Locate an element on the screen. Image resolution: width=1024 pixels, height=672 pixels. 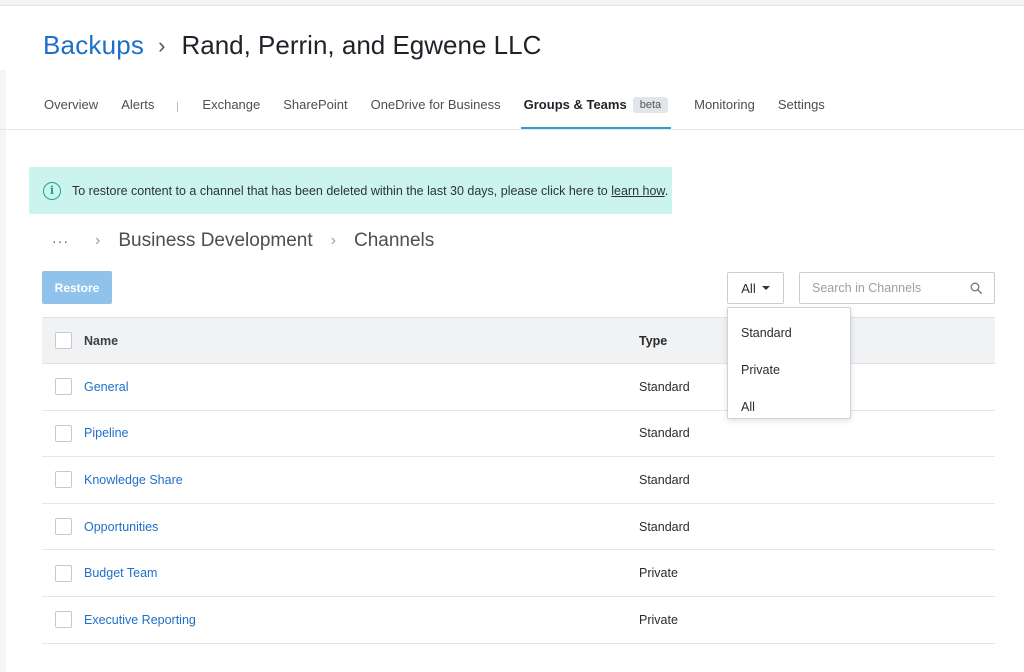
tabs-divider is located at coordinates (512, 129).